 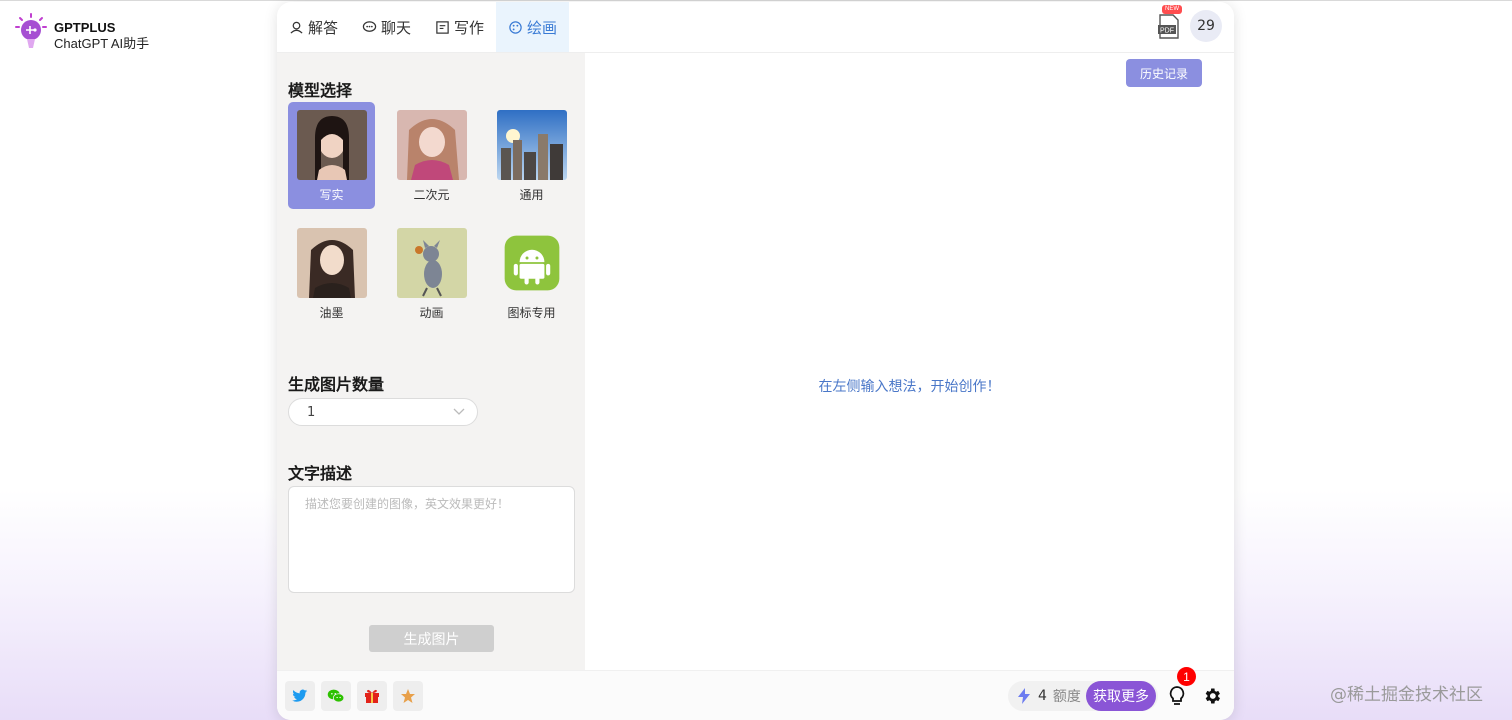 What do you see at coordinates (31, 30) in the screenshot?
I see `lightbulb-logo-icon` at bounding box center [31, 30].